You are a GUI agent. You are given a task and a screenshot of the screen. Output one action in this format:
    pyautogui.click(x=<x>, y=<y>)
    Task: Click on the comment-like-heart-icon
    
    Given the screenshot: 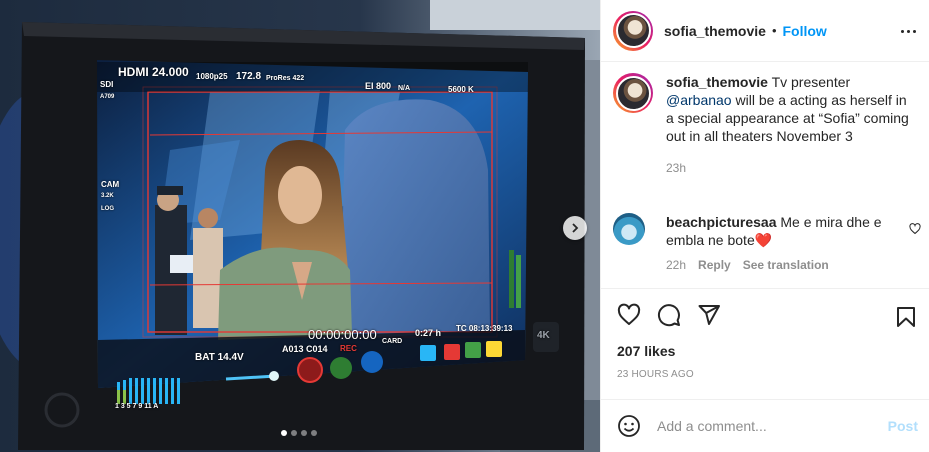 What is the action you would take?
    pyautogui.click(x=915, y=229)
    